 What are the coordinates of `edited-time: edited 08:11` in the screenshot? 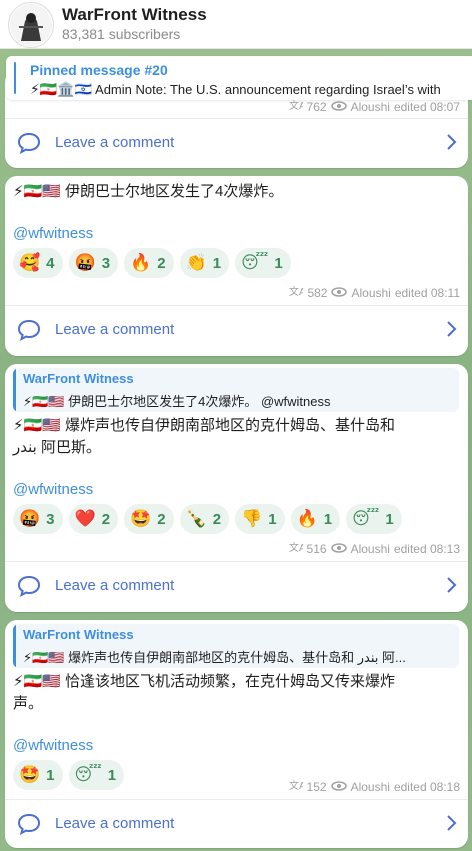 It's located at (427, 292).